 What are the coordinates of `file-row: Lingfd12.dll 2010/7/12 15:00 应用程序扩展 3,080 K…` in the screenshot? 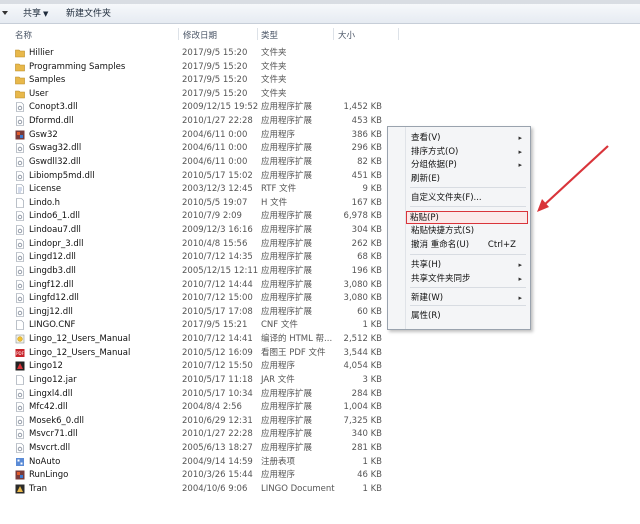 It's located at (200, 298).